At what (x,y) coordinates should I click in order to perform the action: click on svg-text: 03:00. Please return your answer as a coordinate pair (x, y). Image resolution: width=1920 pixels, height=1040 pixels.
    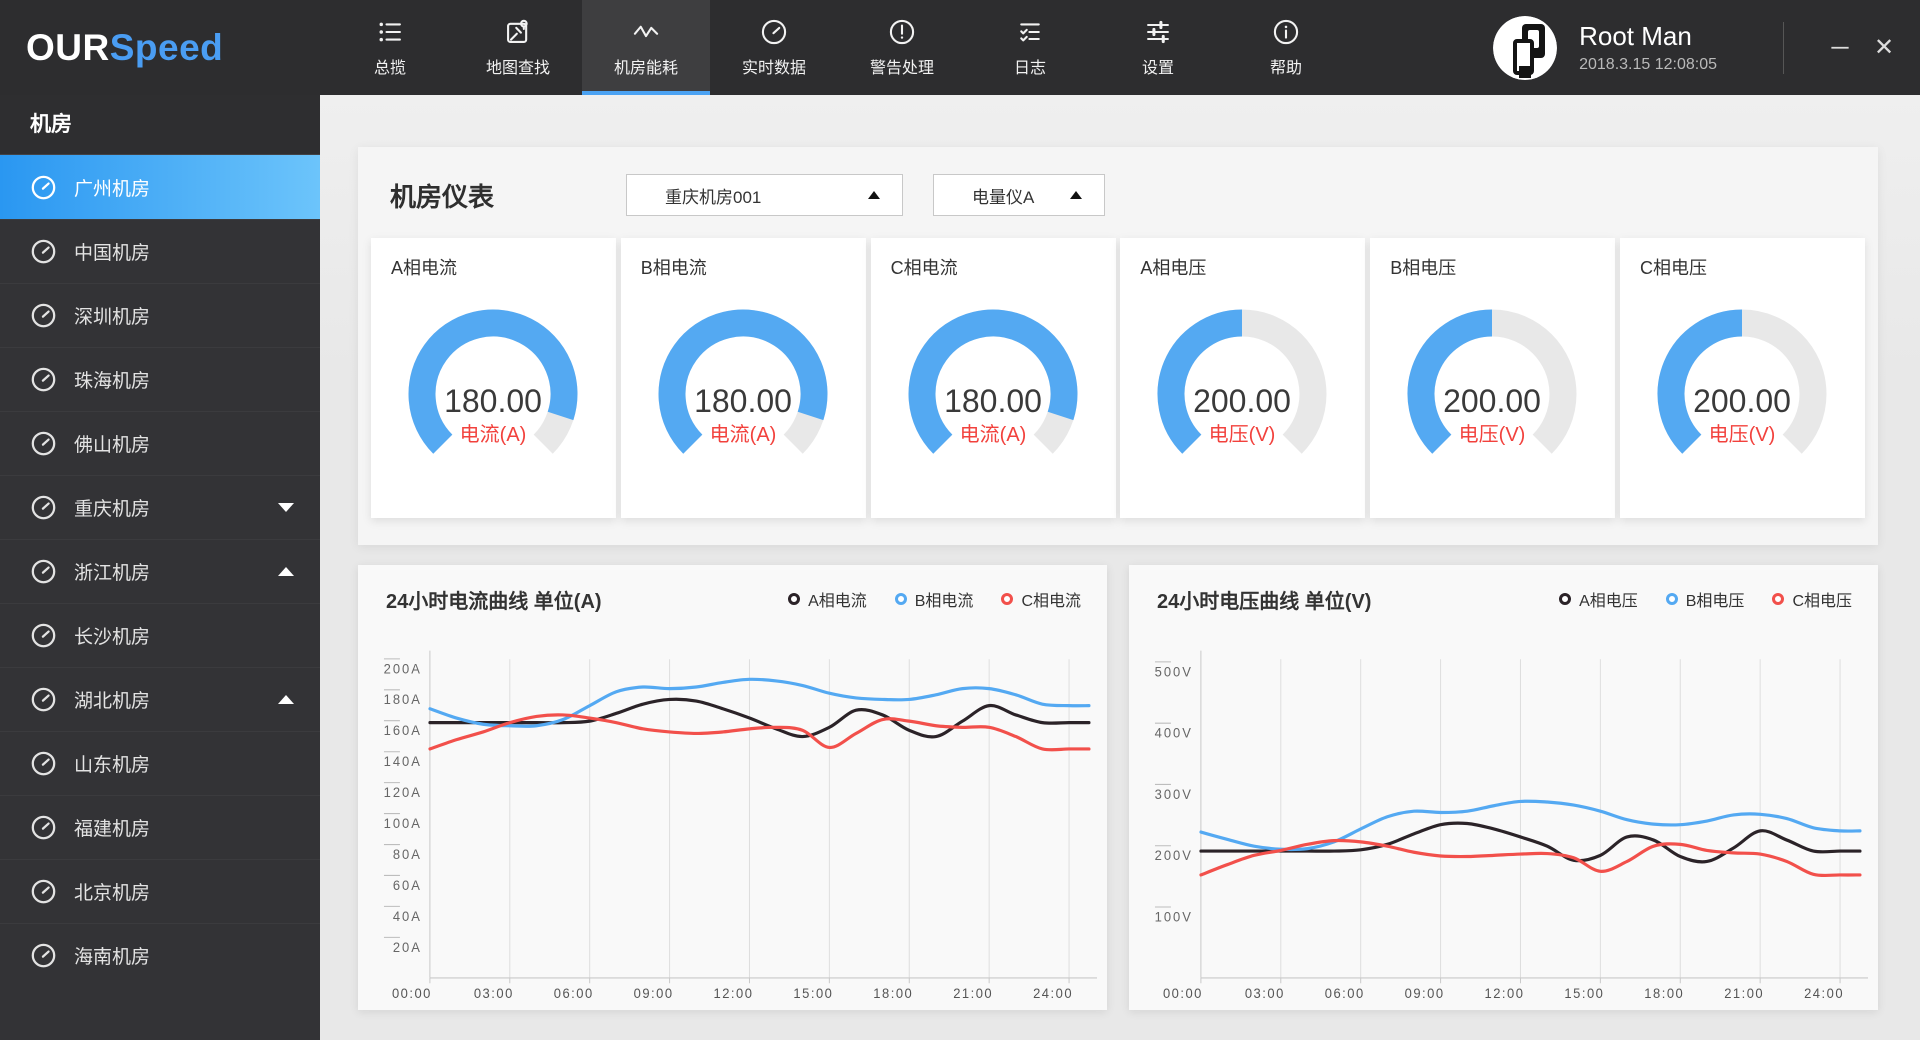
    Looking at the image, I should click on (494, 994).